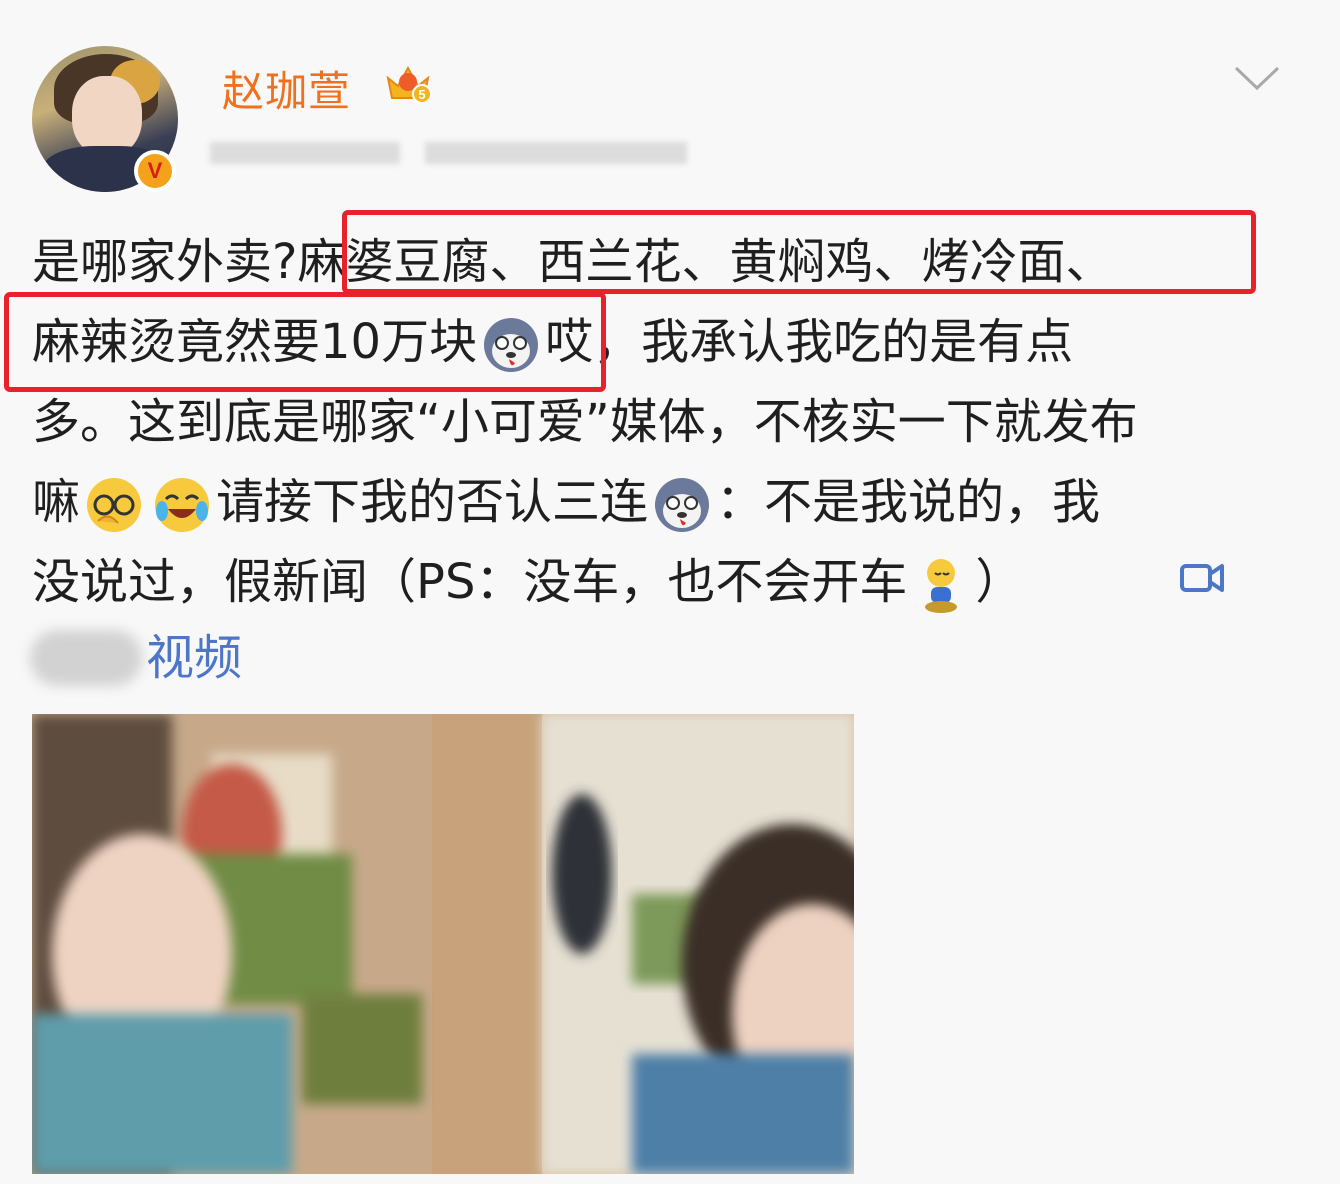 Image resolution: width=1340 pixels, height=1184 pixels. What do you see at coordinates (155, 171) in the screenshot?
I see `verified-badge: V` at bounding box center [155, 171].